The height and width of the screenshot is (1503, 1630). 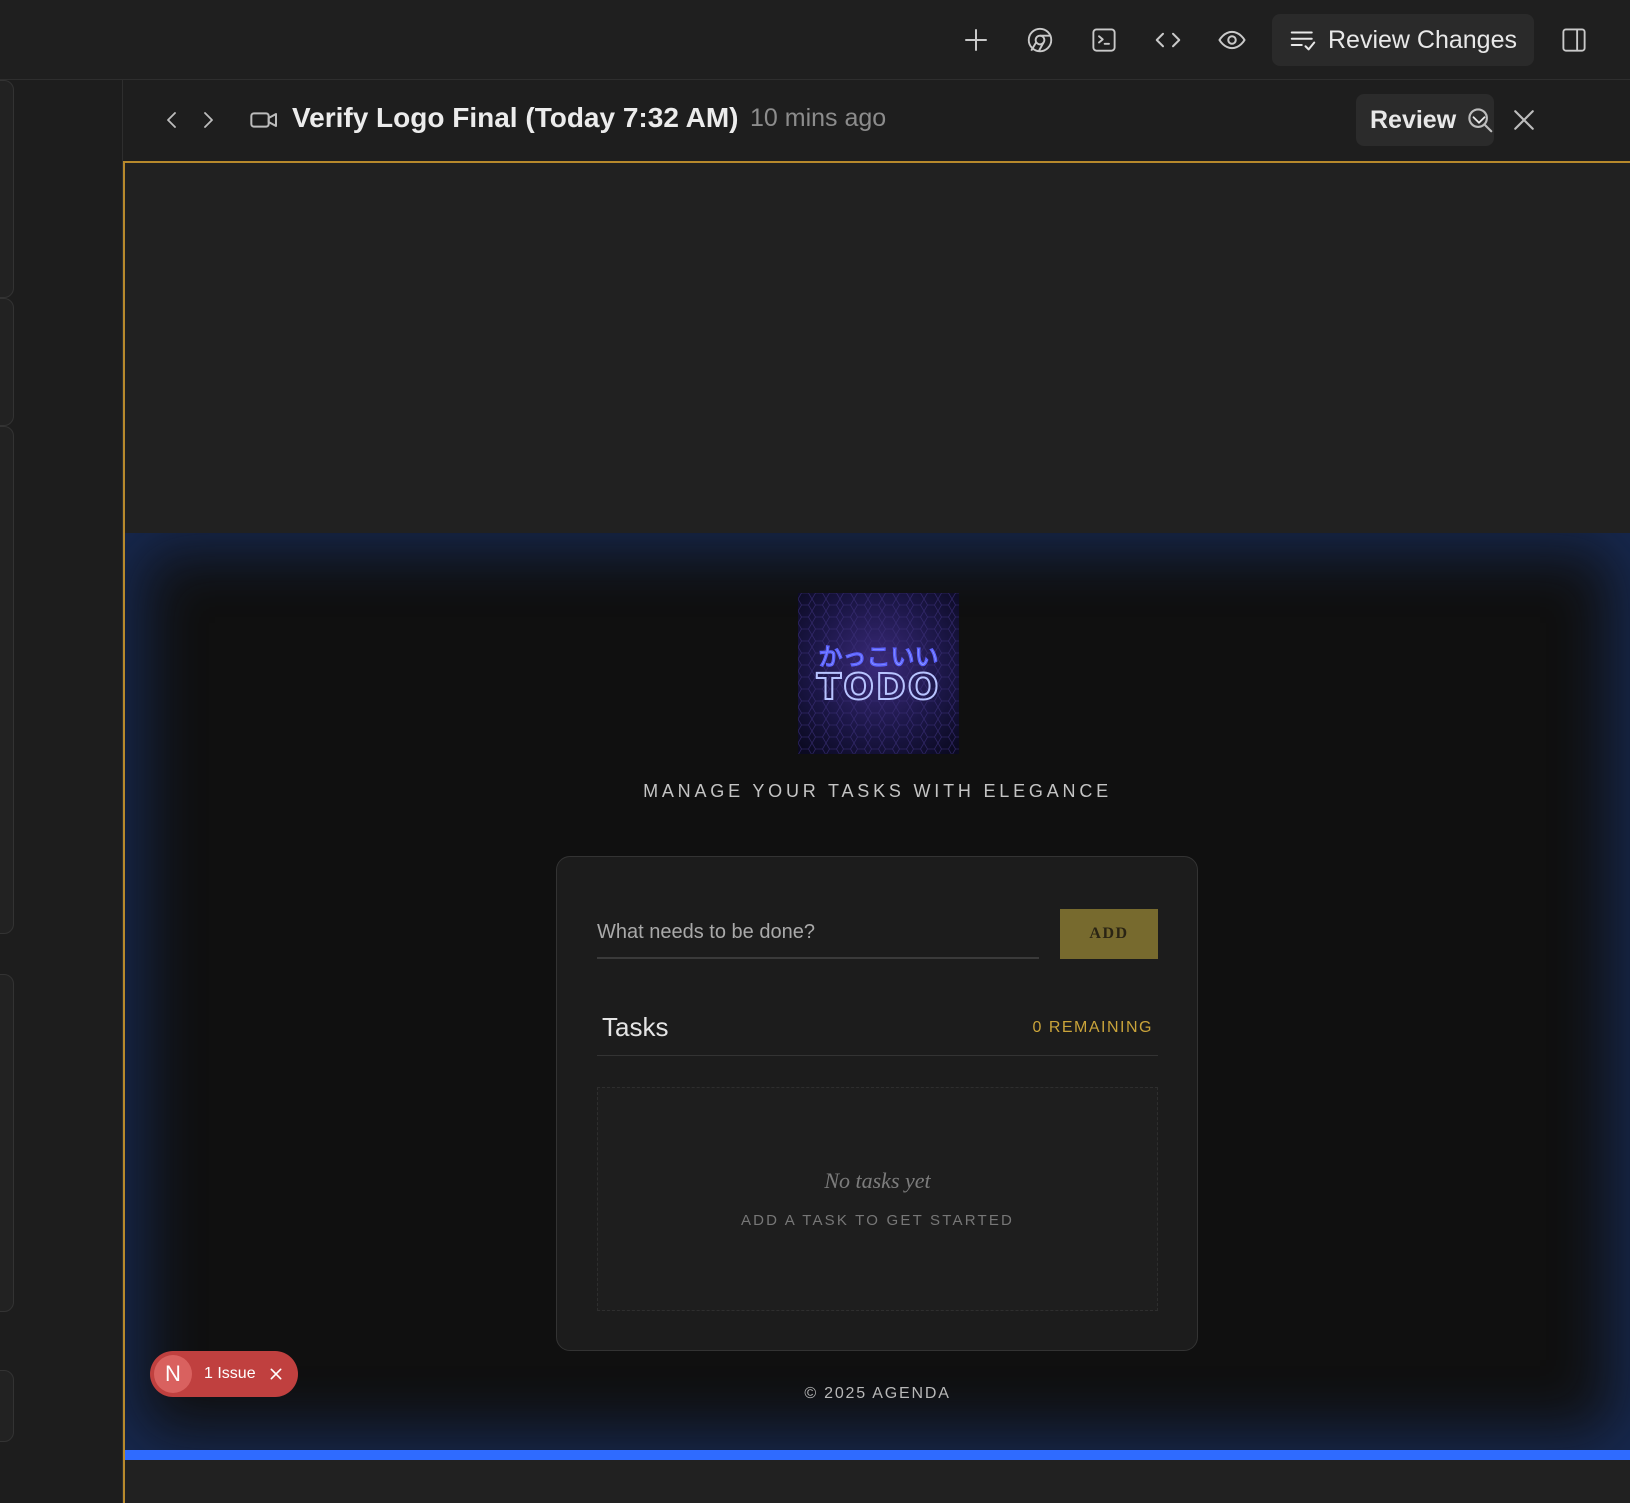 I want to click on review-list-icon, so click(x=1303, y=41).